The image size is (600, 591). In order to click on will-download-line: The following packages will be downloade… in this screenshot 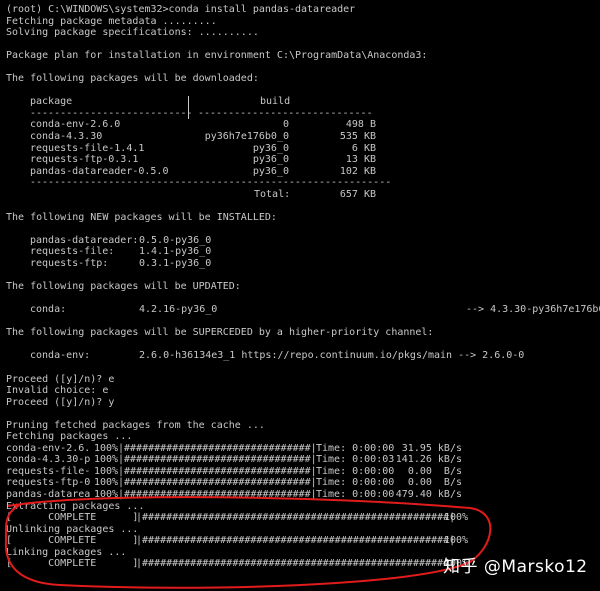, I will do `click(132, 79)`.